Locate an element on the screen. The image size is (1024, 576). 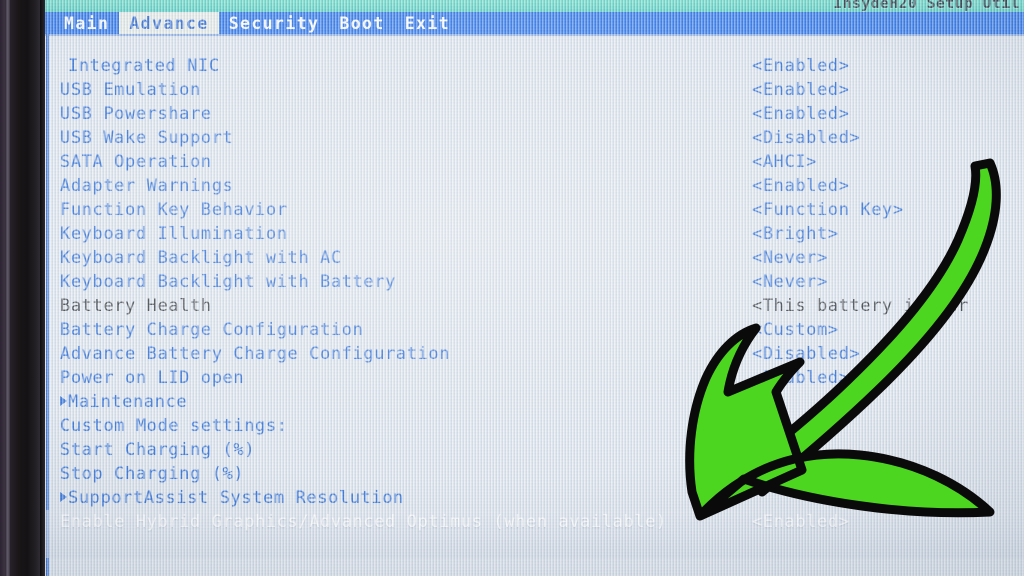
setting-row-usb-emulation: USB Emulation <Enabled> is located at coordinates (534, 90).